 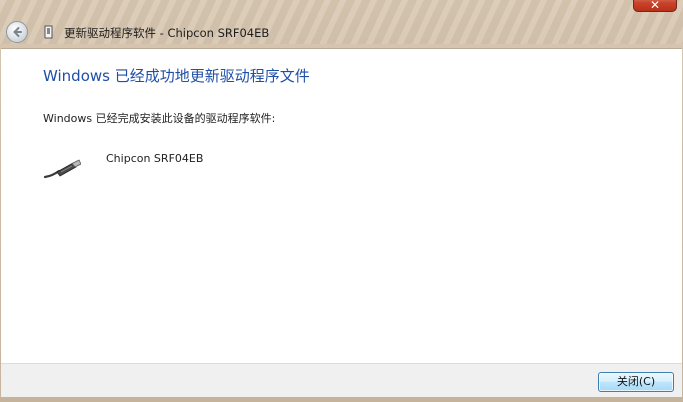 What do you see at coordinates (167, 33) in the screenshot?
I see `window-title: 更新驱动程序软件 - Chipcon SRF04EB` at bounding box center [167, 33].